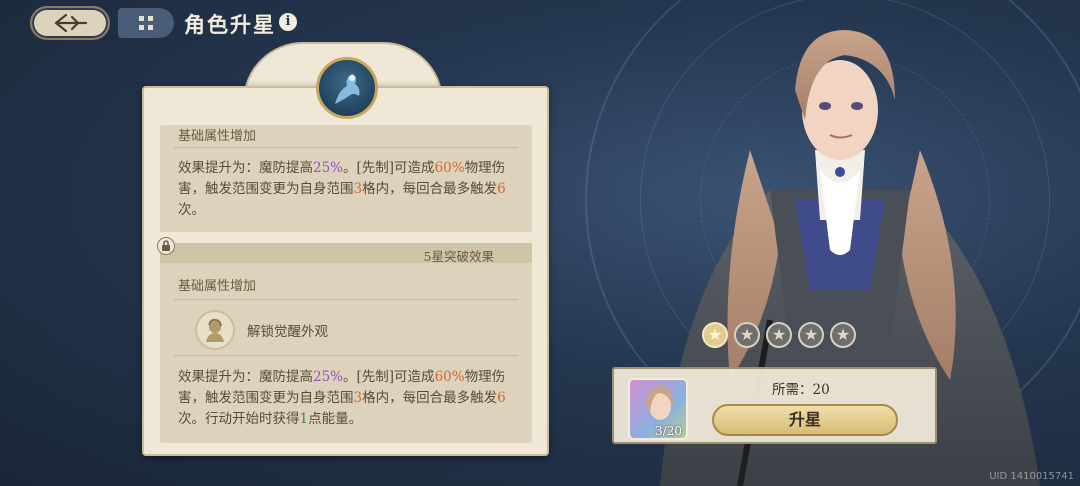 The image size is (1080, 486). Describe the element at coordinates (191, 210) in the screenshot. I see `effect-segment: 次。` at that location.